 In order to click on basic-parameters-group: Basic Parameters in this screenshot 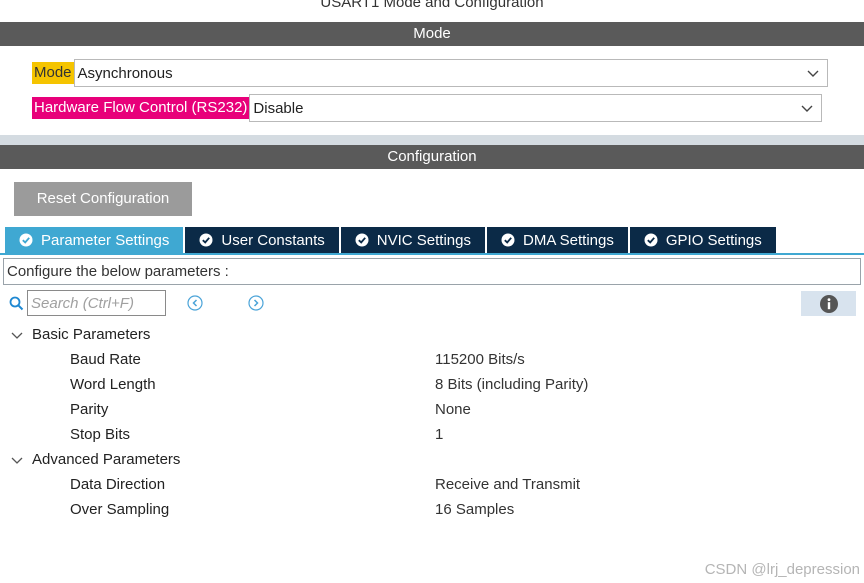, I will do `click(80, 334)`.